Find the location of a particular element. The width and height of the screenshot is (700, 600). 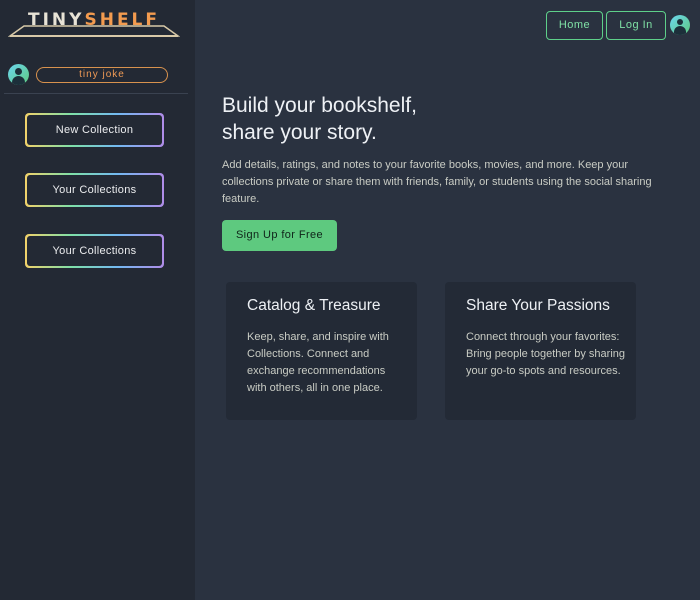

hero-title: Build your bookshelf, share your story. is located at coordinates (442, 119).